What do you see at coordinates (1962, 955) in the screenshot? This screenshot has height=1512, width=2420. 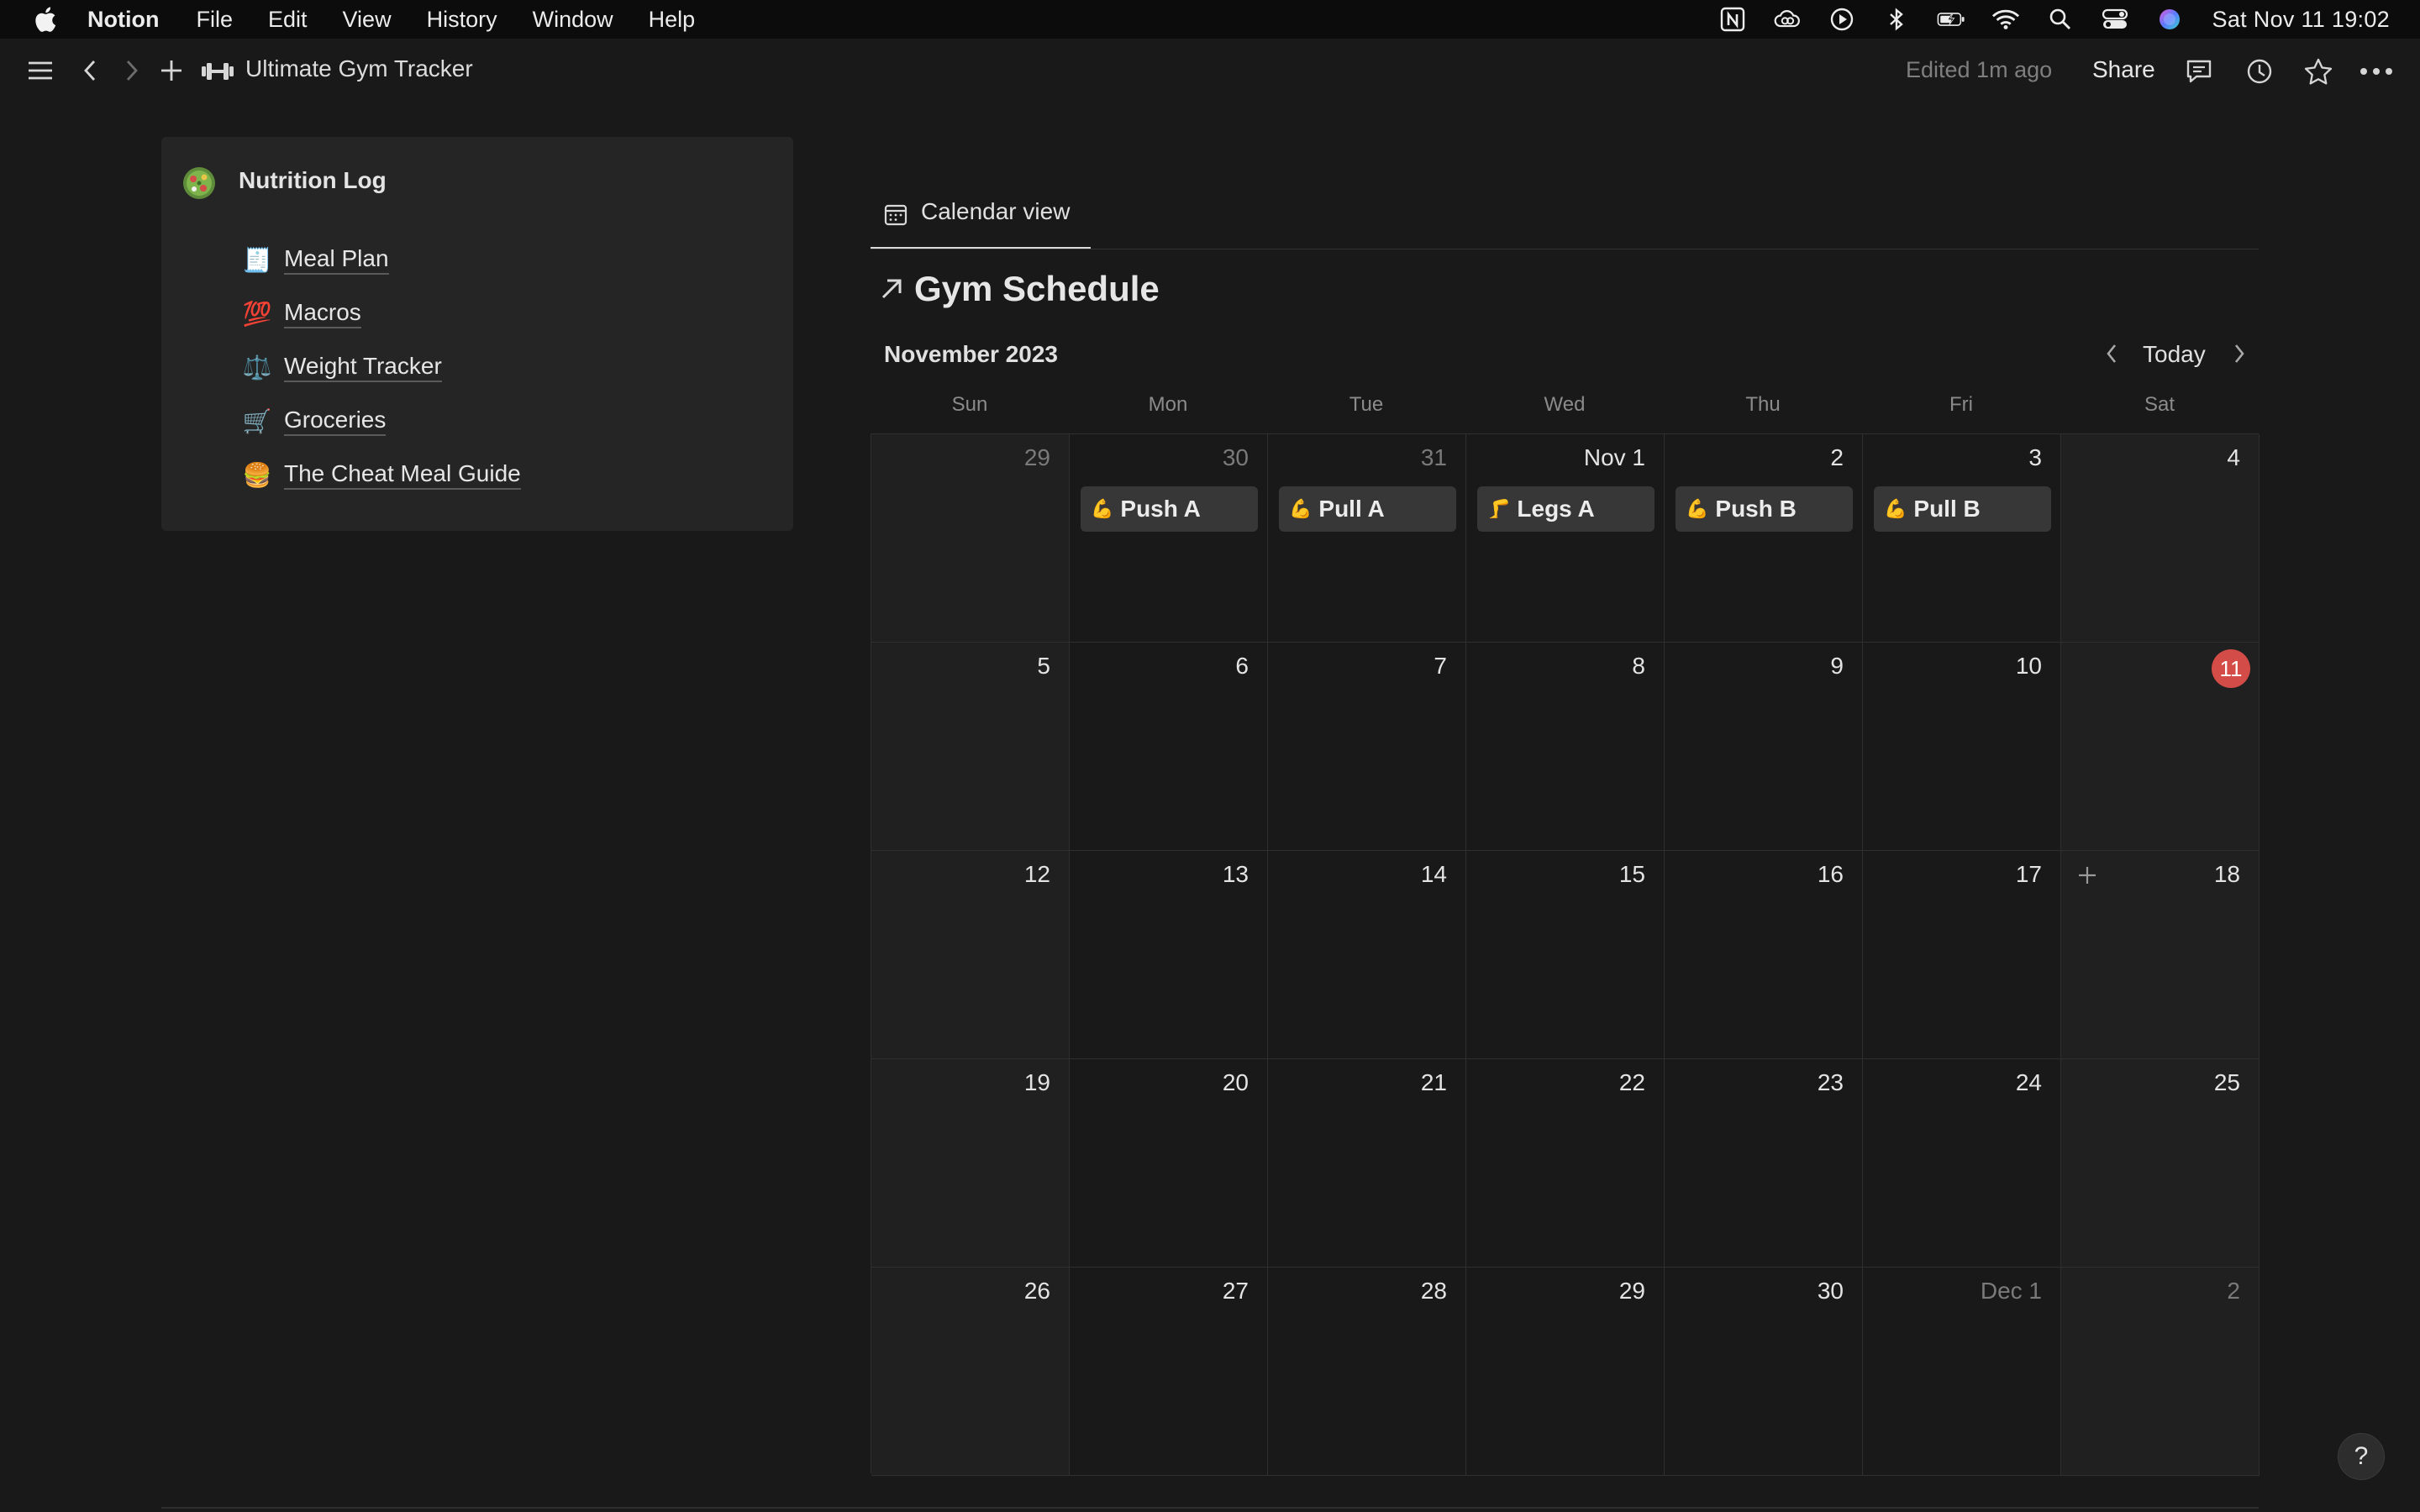 I see `calendar-day-cell: 17` at bounding box center [1962, 955].